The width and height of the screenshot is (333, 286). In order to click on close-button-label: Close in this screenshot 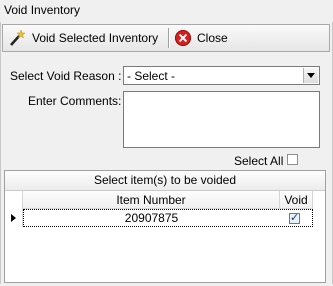, I will do `click(212, 38)`.